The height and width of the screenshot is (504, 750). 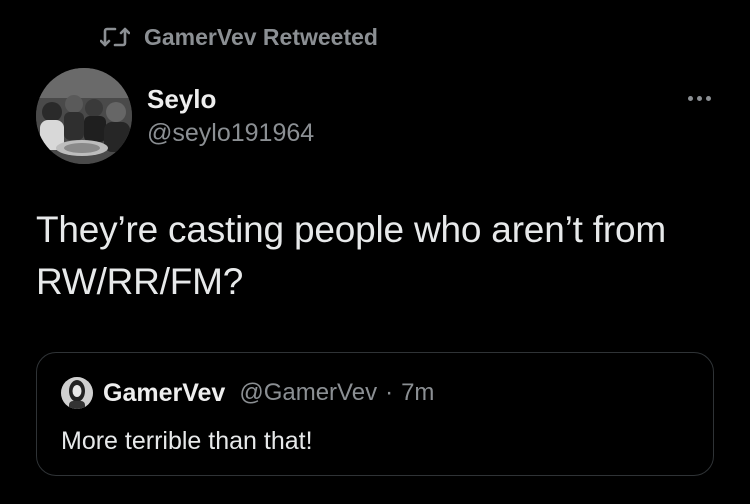 I want to click on quoted-display-name: GamerVev, so click(x=164, y=393).